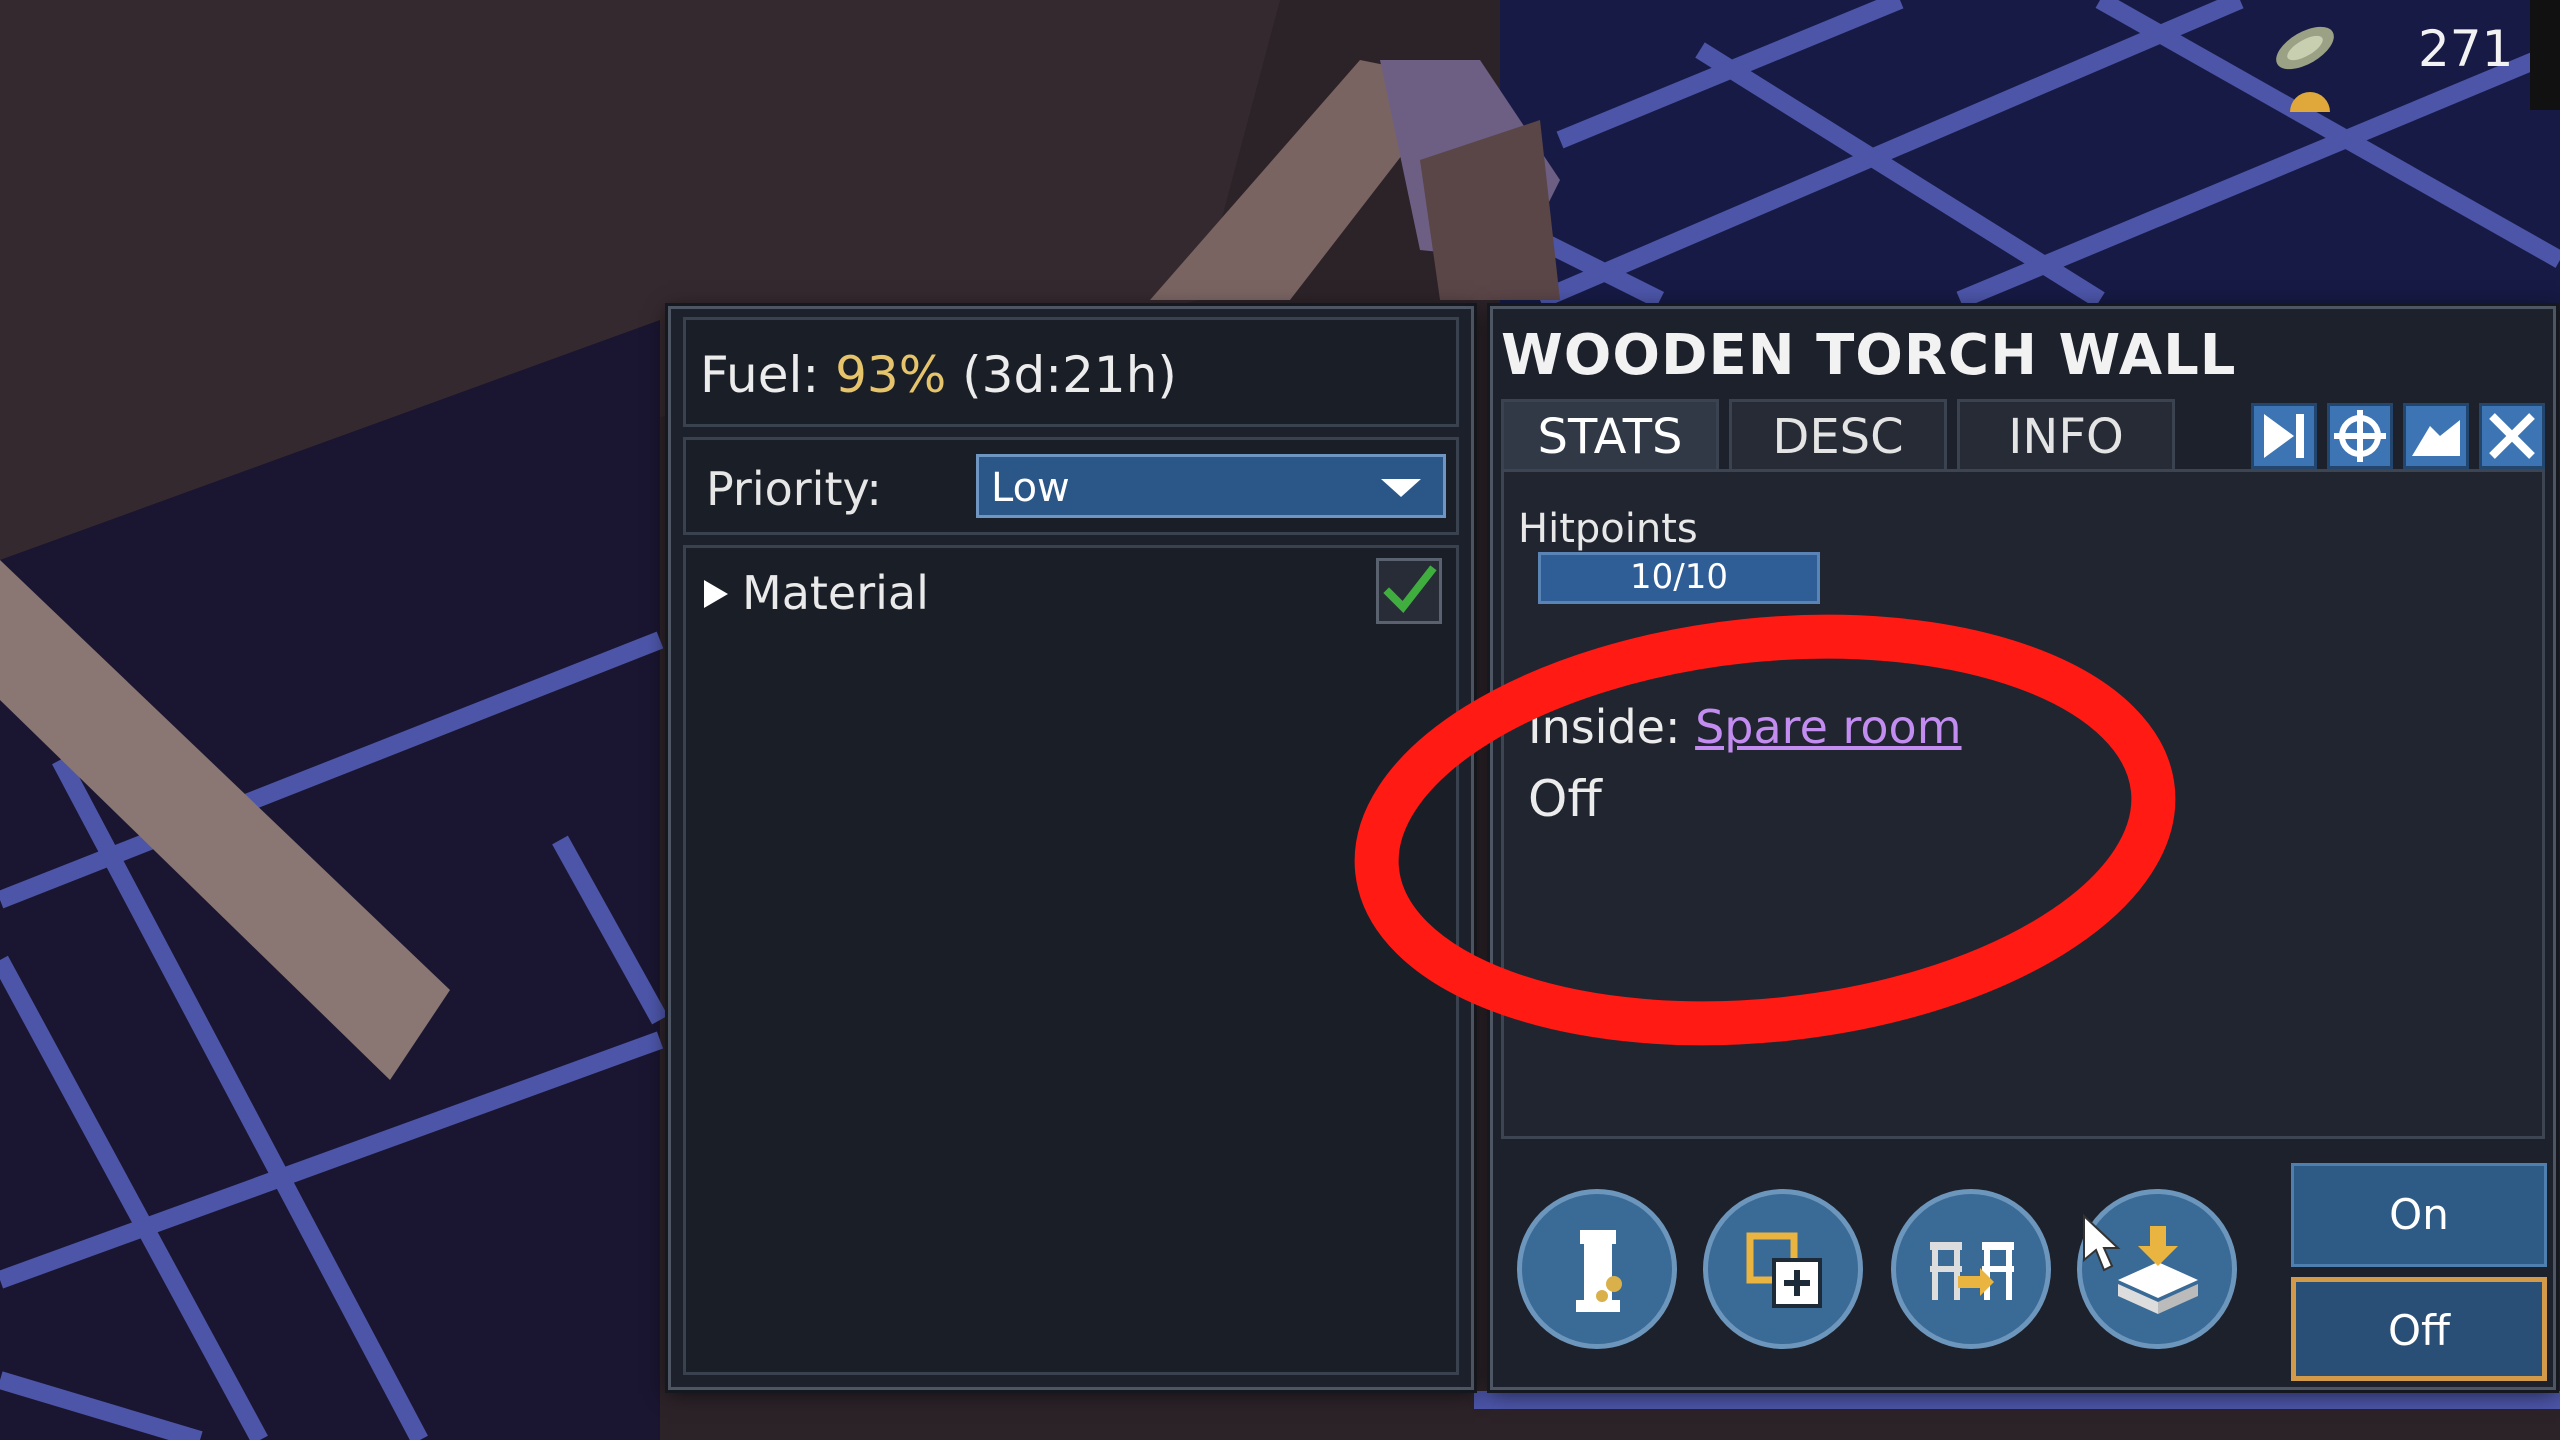 Image resolution: width=2560 pixels, height=1440 pixels. I want to click on copy-button, so click(1783, 1269).